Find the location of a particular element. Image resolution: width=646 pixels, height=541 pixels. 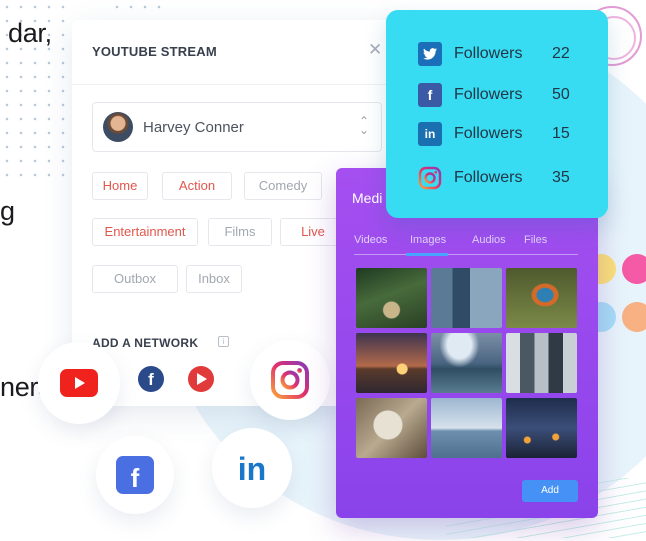

followers-row-linkedin: in Followers 15 is located at coordinates (503, 134).